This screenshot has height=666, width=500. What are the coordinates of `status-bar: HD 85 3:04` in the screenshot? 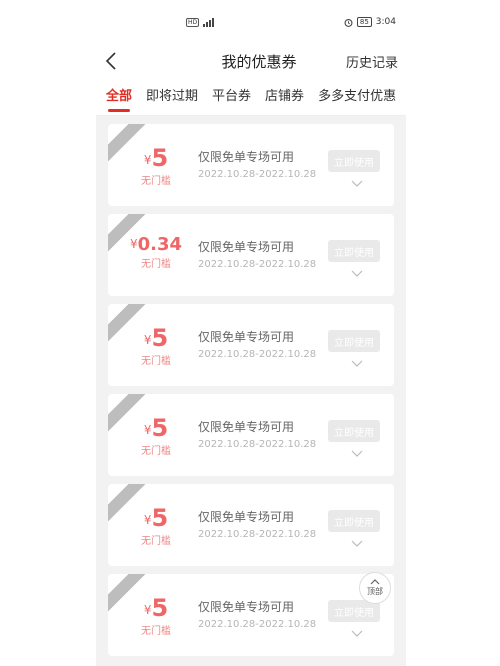 It's located at (251, 22).